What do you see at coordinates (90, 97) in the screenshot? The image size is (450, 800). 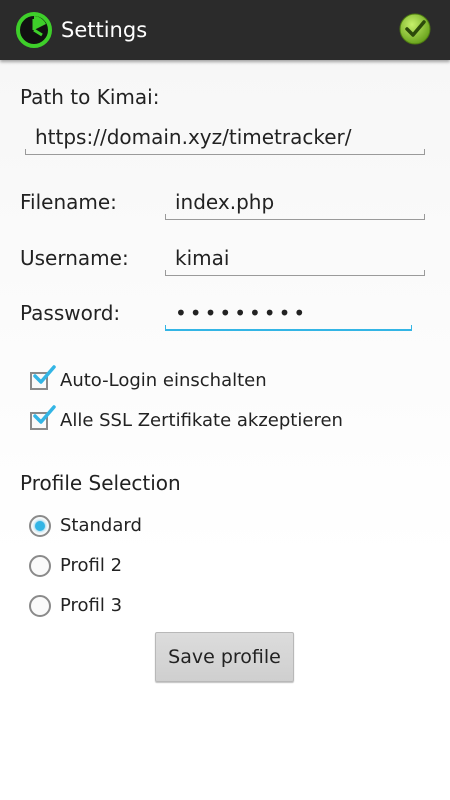 I see `path-label: Path to Kimai:` at bounding box center [90, 97].